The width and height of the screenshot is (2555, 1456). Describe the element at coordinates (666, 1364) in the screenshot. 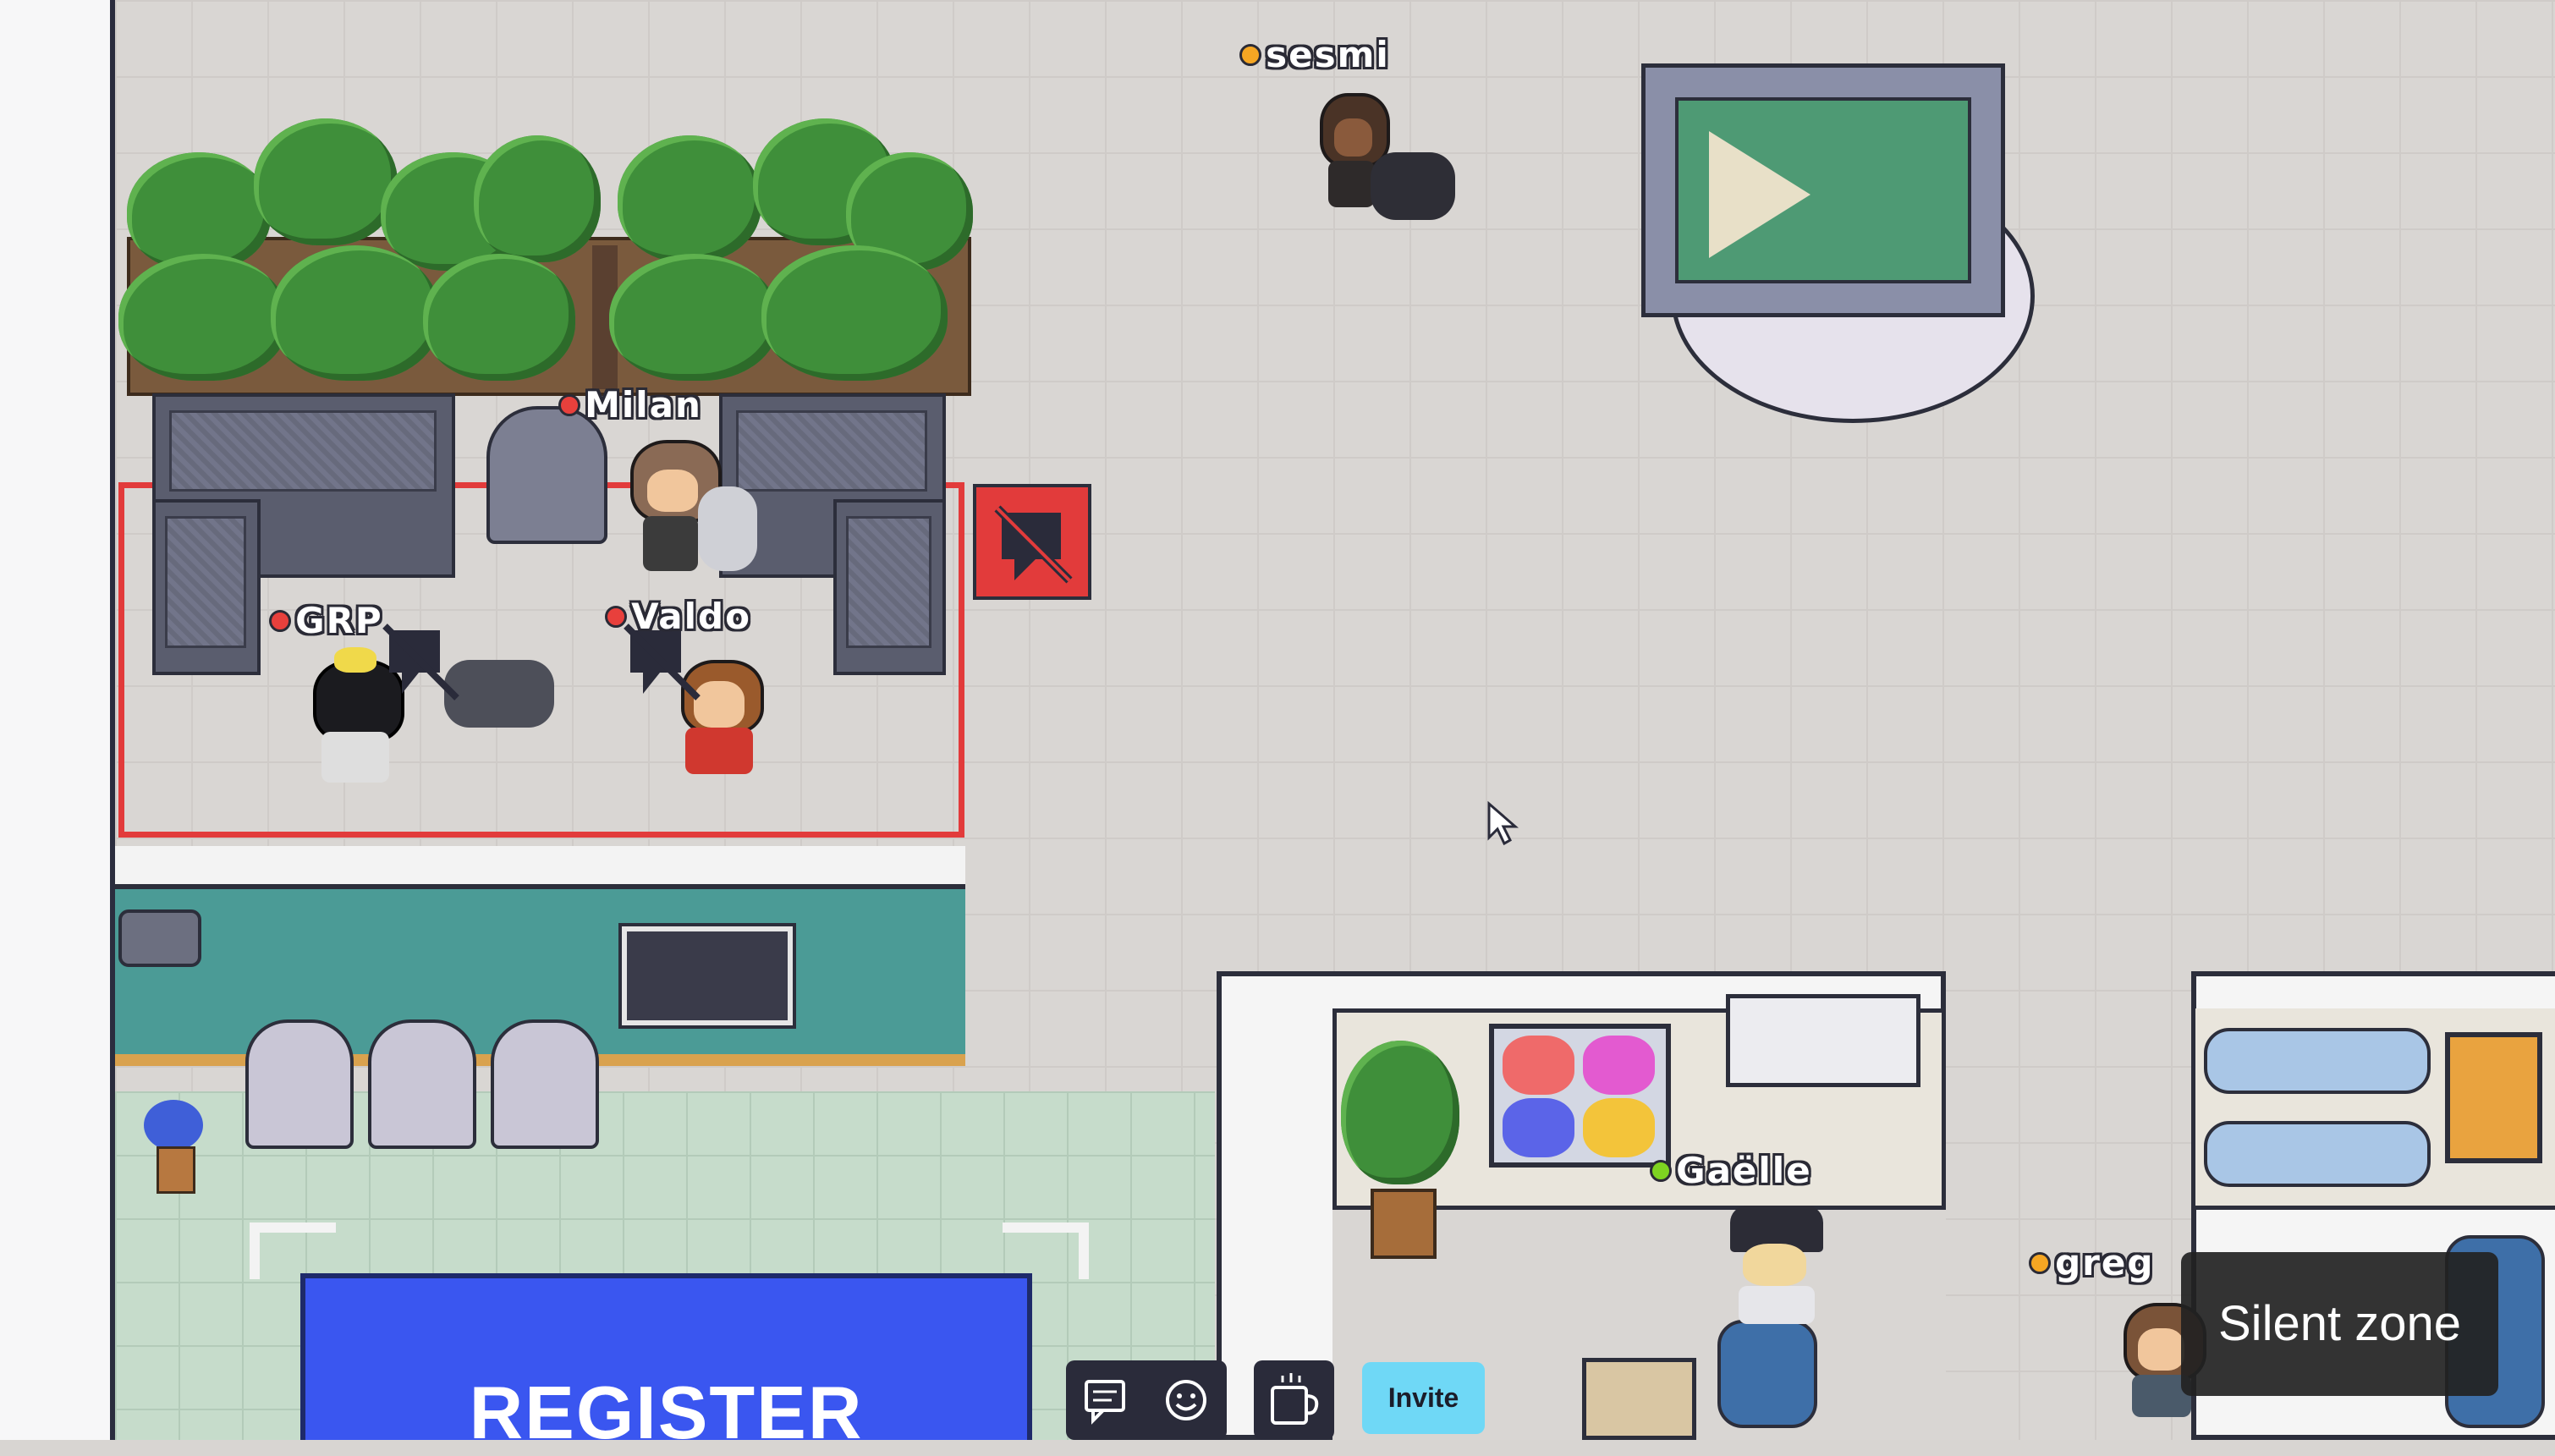

I see `register-sign: REGISTER` at that location.